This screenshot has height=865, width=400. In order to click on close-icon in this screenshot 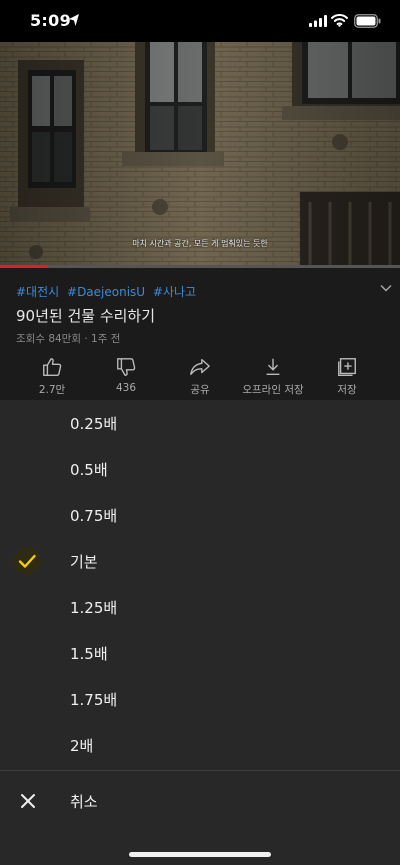, I will do `click(28, 801)`.